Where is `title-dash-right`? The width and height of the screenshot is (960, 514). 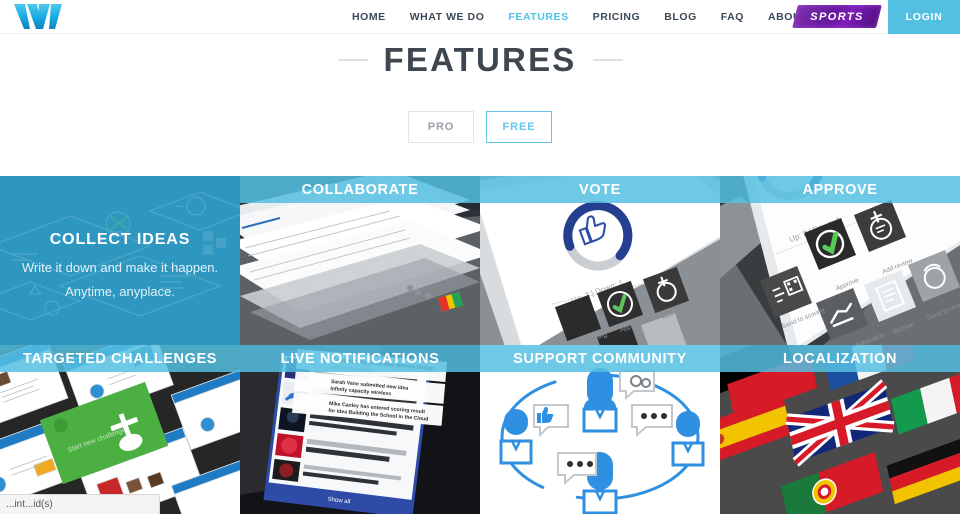 title-dash-right is located at coordinates (607, 60).